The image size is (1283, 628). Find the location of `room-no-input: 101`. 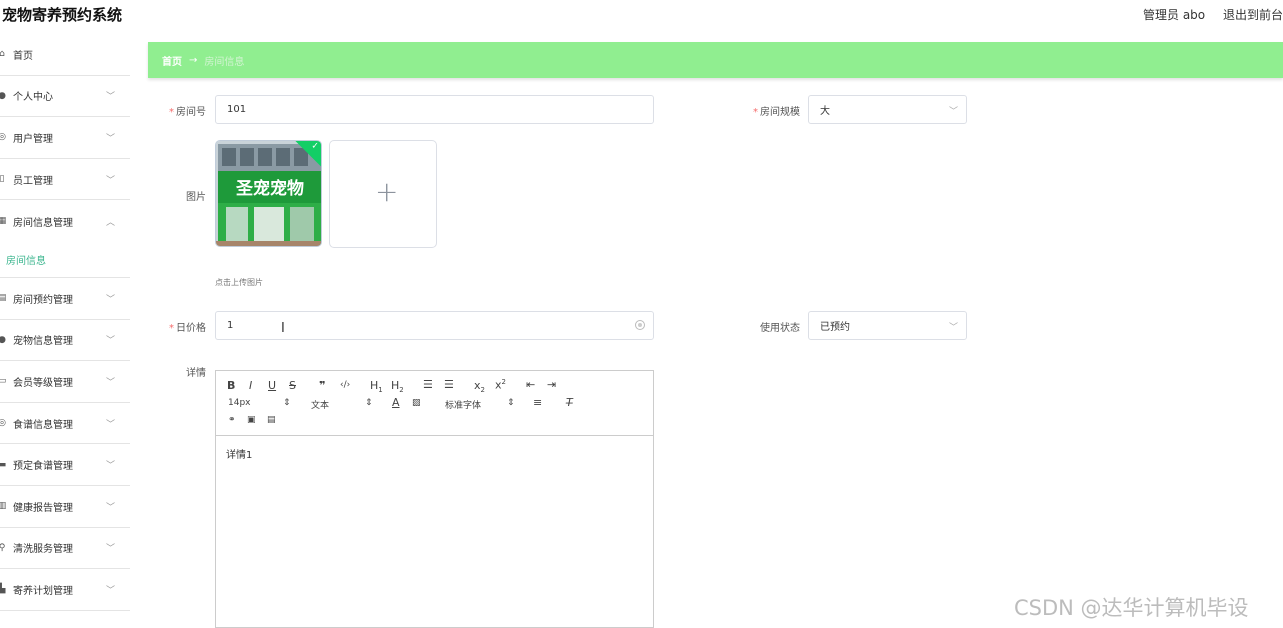

room-no-input: 101 is located at coordinates (434, 109).